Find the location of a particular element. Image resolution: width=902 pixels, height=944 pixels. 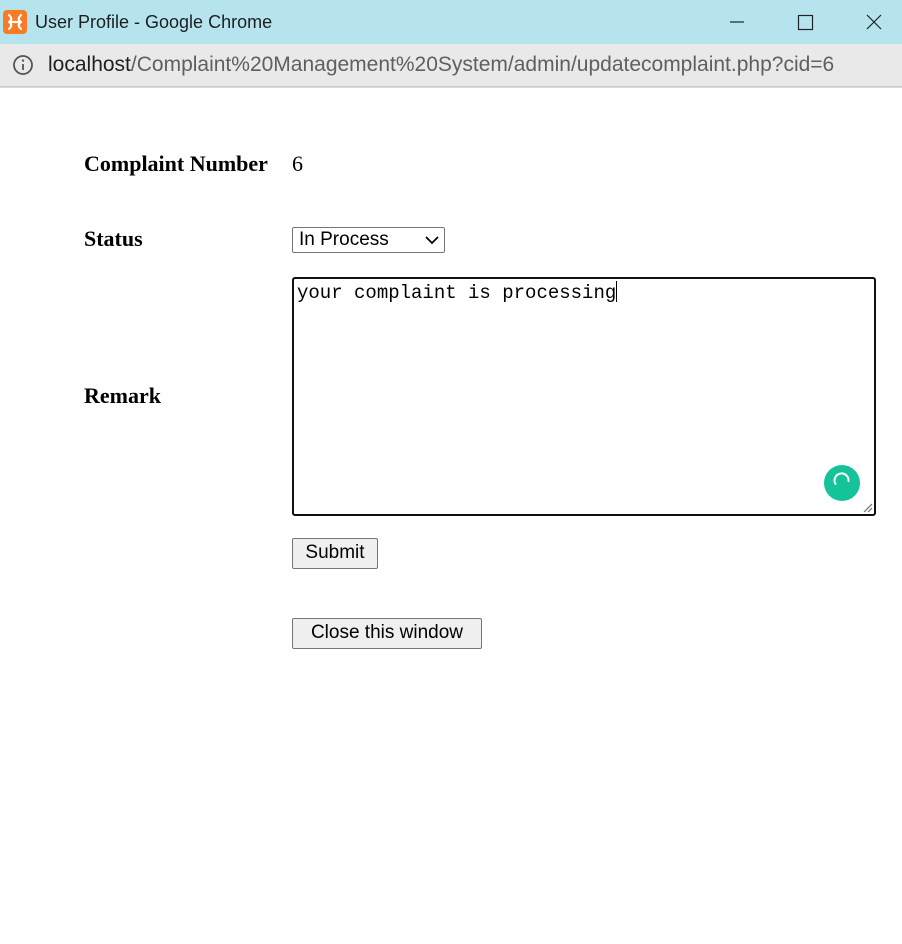

maximize-button is located at coordinates (805, 22).